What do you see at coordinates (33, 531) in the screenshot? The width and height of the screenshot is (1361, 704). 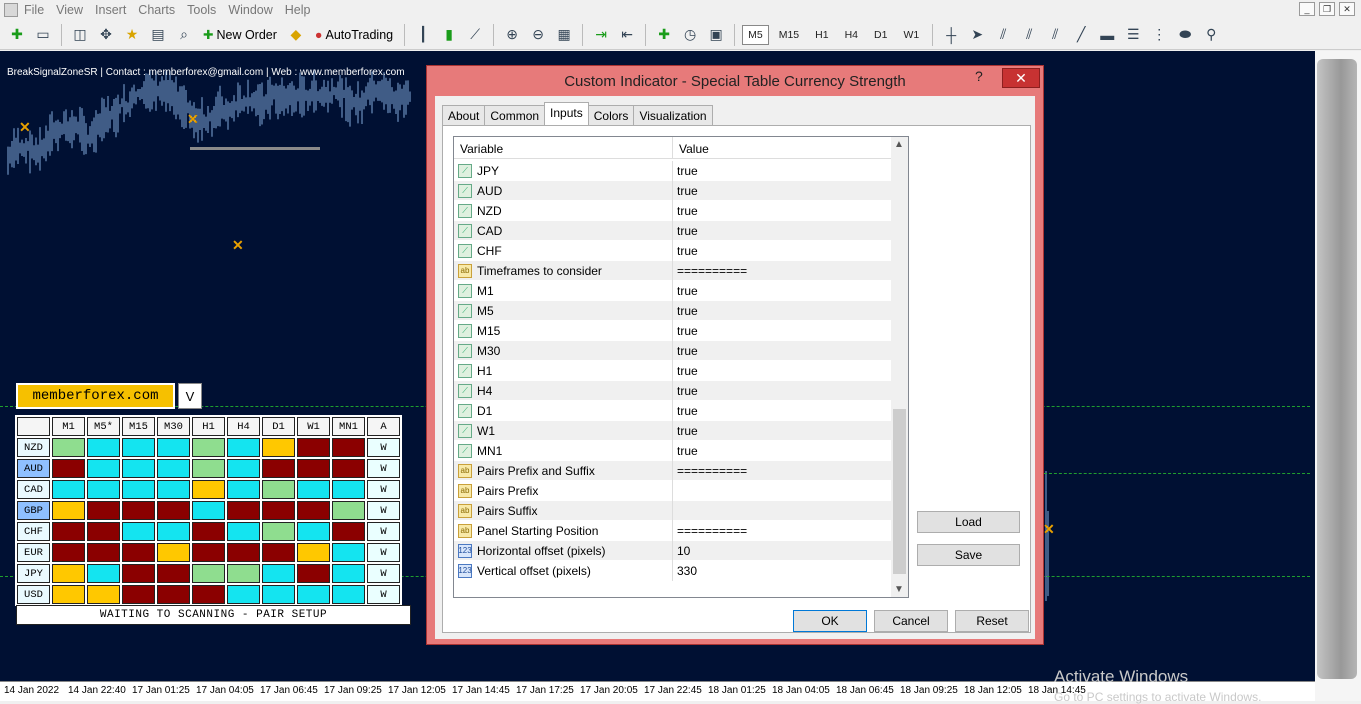 I see `currency-label: CHF` at bounding box center [33, 531].